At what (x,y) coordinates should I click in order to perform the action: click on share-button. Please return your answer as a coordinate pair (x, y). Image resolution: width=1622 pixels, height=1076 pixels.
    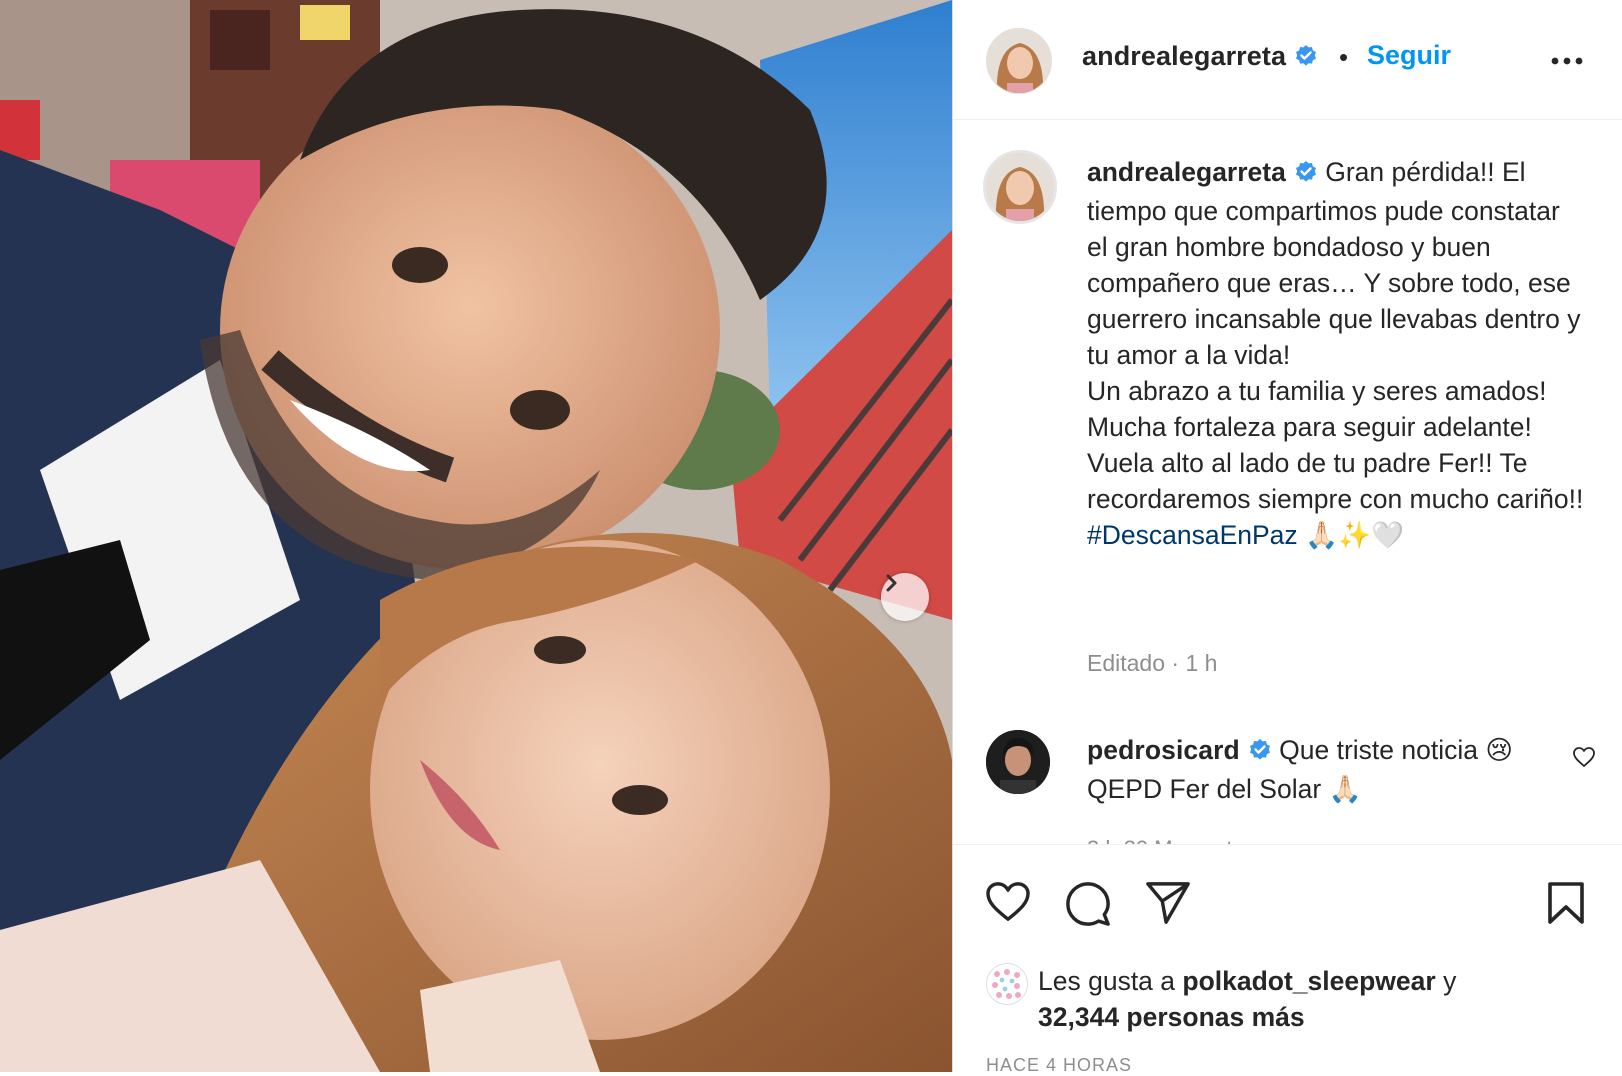
    Looking at the image, I should click on (1168, 905).